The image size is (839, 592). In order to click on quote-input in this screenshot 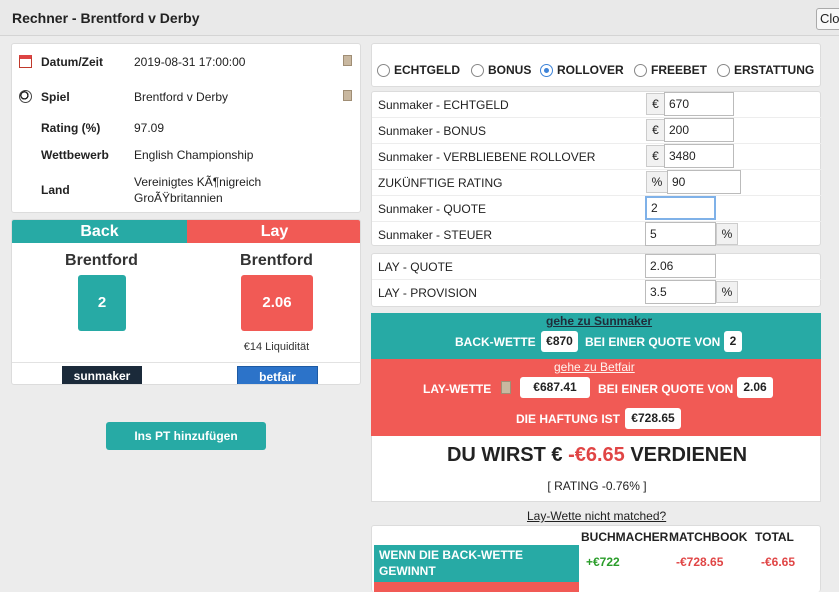, I will do `click(680, 208)`.